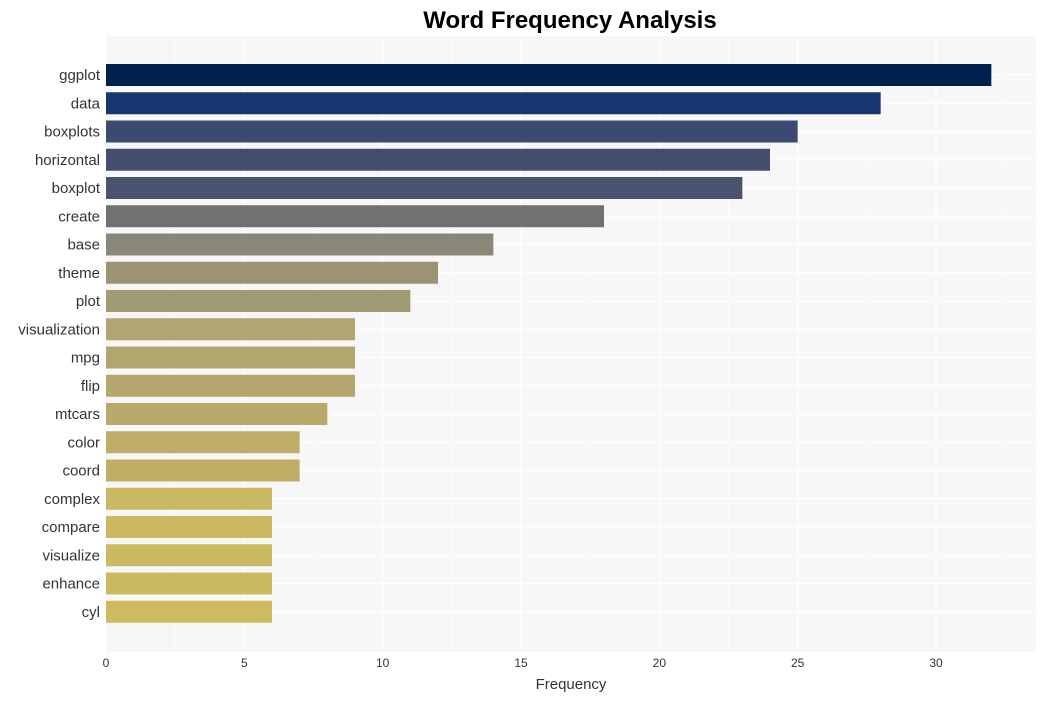 The image size is (1045, 701). Describe the element at coordinates (203, 442) in the screenshot. I see `bar-color` at that location.